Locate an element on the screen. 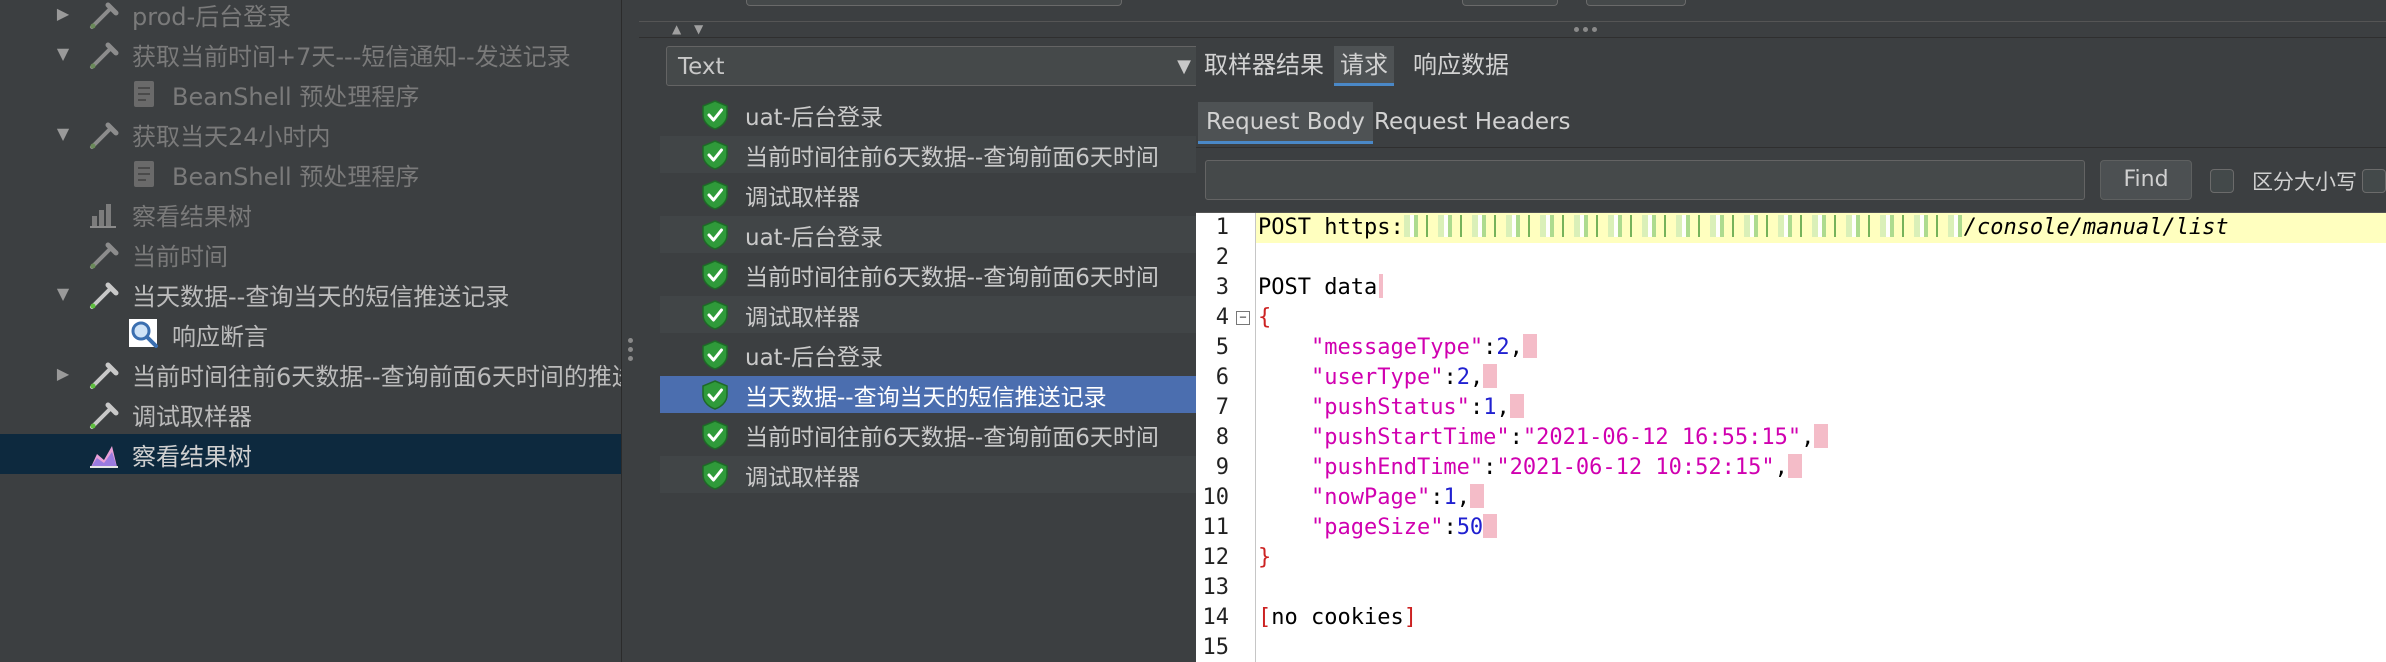 This screenshot has height=662, width=2386. json-key: "nowPage" is located at coordinates (1370, 497).